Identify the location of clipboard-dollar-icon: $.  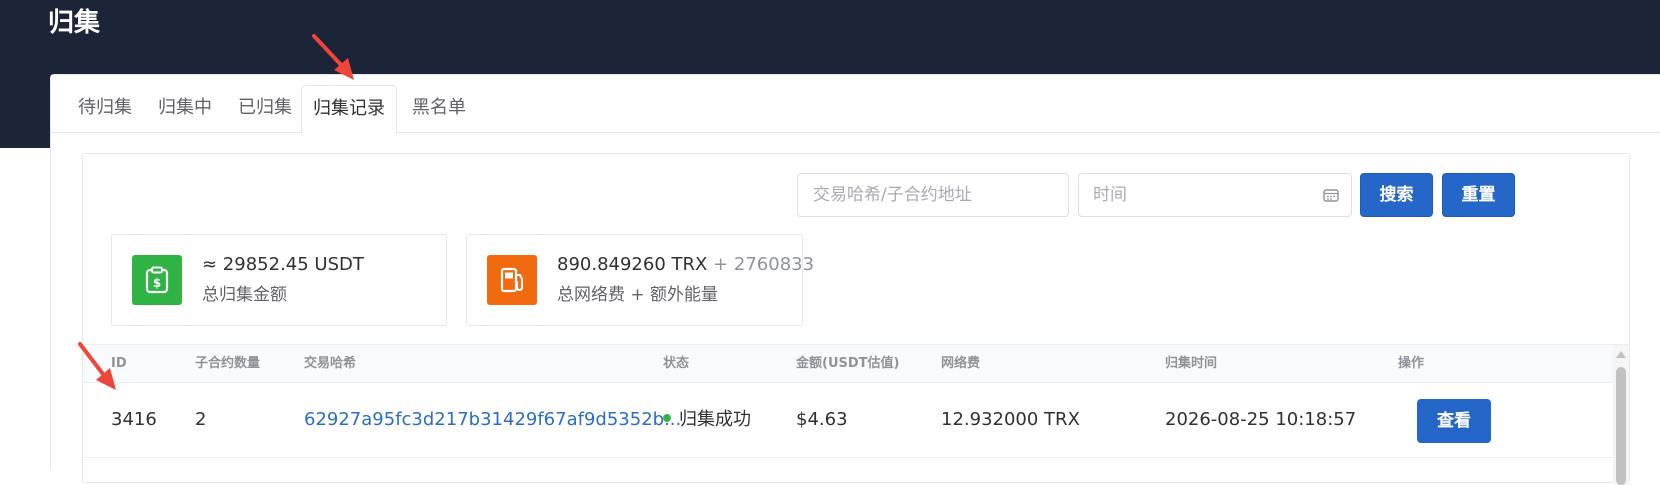
(157, 280).